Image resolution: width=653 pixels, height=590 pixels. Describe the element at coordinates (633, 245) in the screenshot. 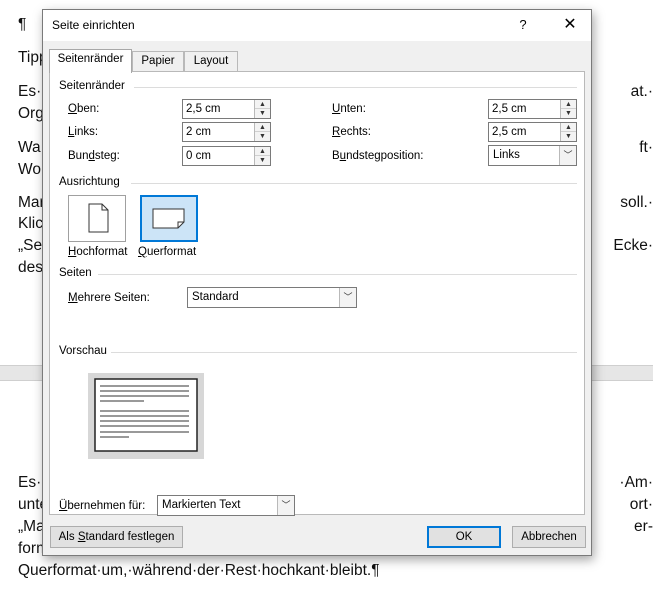

I see `doc-line: Ecke·` at that location.